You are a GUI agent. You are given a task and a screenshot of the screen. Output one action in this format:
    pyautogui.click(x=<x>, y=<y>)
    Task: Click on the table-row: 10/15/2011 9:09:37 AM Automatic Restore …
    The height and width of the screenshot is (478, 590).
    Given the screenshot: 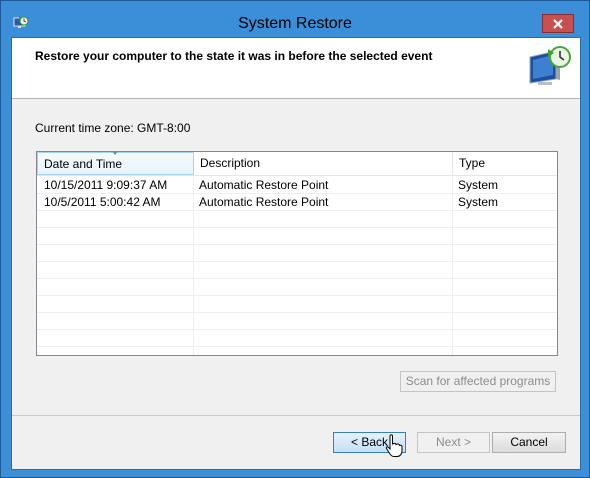 What is the action you would take?
    pyautogui.click(x=297, y=185)
    